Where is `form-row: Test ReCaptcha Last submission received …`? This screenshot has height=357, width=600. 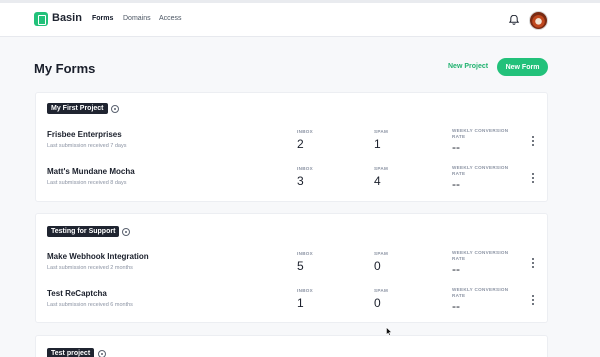 form-row: Test ReCaptcha Last submission received … is located at coordinates (291, 306).